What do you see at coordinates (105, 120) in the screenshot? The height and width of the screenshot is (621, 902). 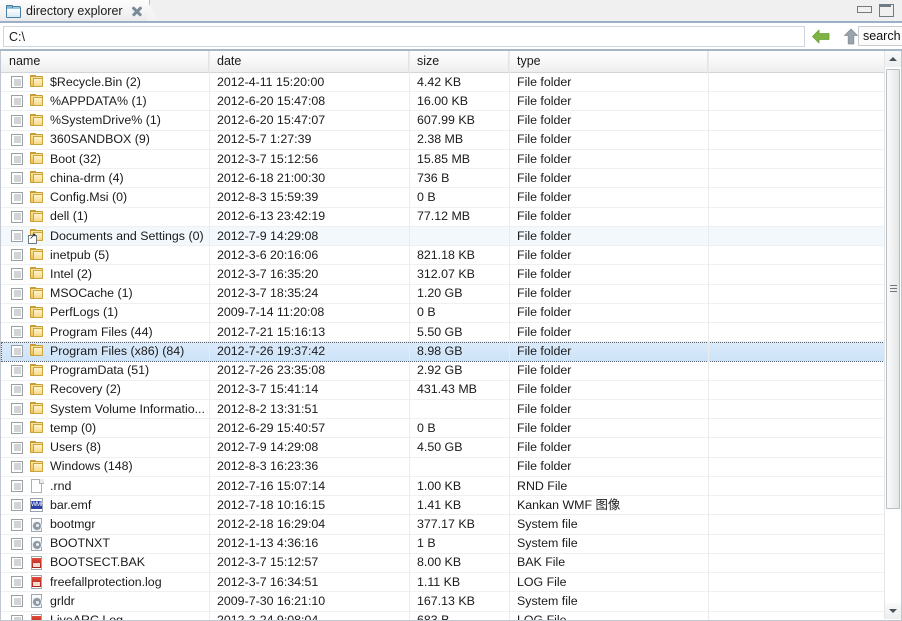 I see `cell-name: %SystemDrive% (1)` at bounding box center [105, 120].